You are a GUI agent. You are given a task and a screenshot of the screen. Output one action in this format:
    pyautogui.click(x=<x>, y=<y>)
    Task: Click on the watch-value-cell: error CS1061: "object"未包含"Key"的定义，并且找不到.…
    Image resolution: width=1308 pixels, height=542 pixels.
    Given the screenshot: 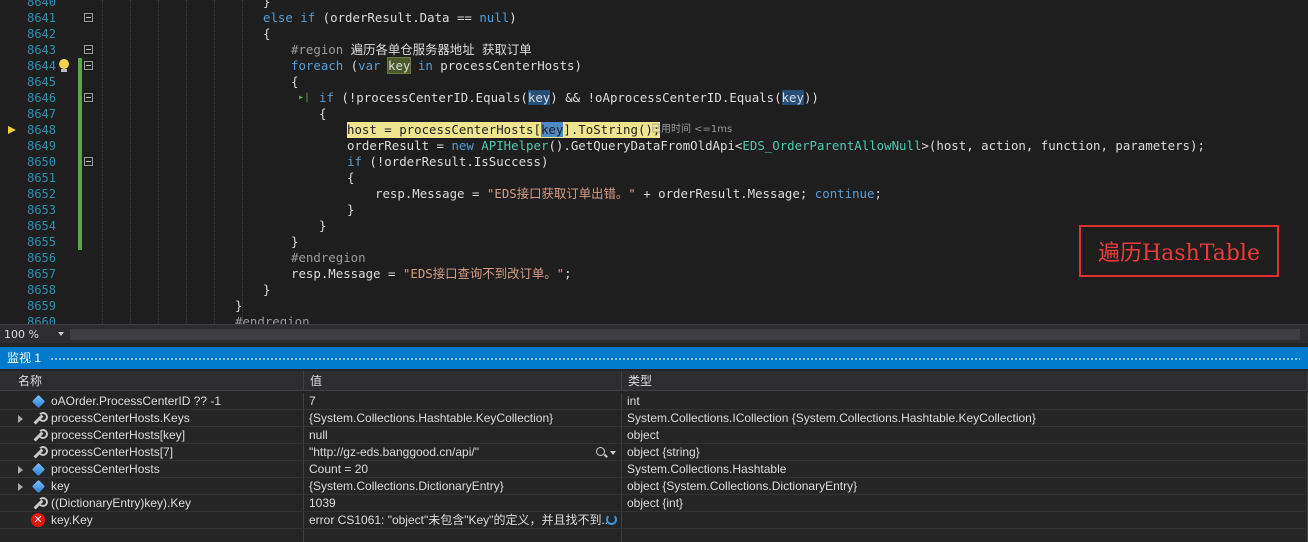 What is the action you would take?
    pyautogui.click(x=463, y=520)
    